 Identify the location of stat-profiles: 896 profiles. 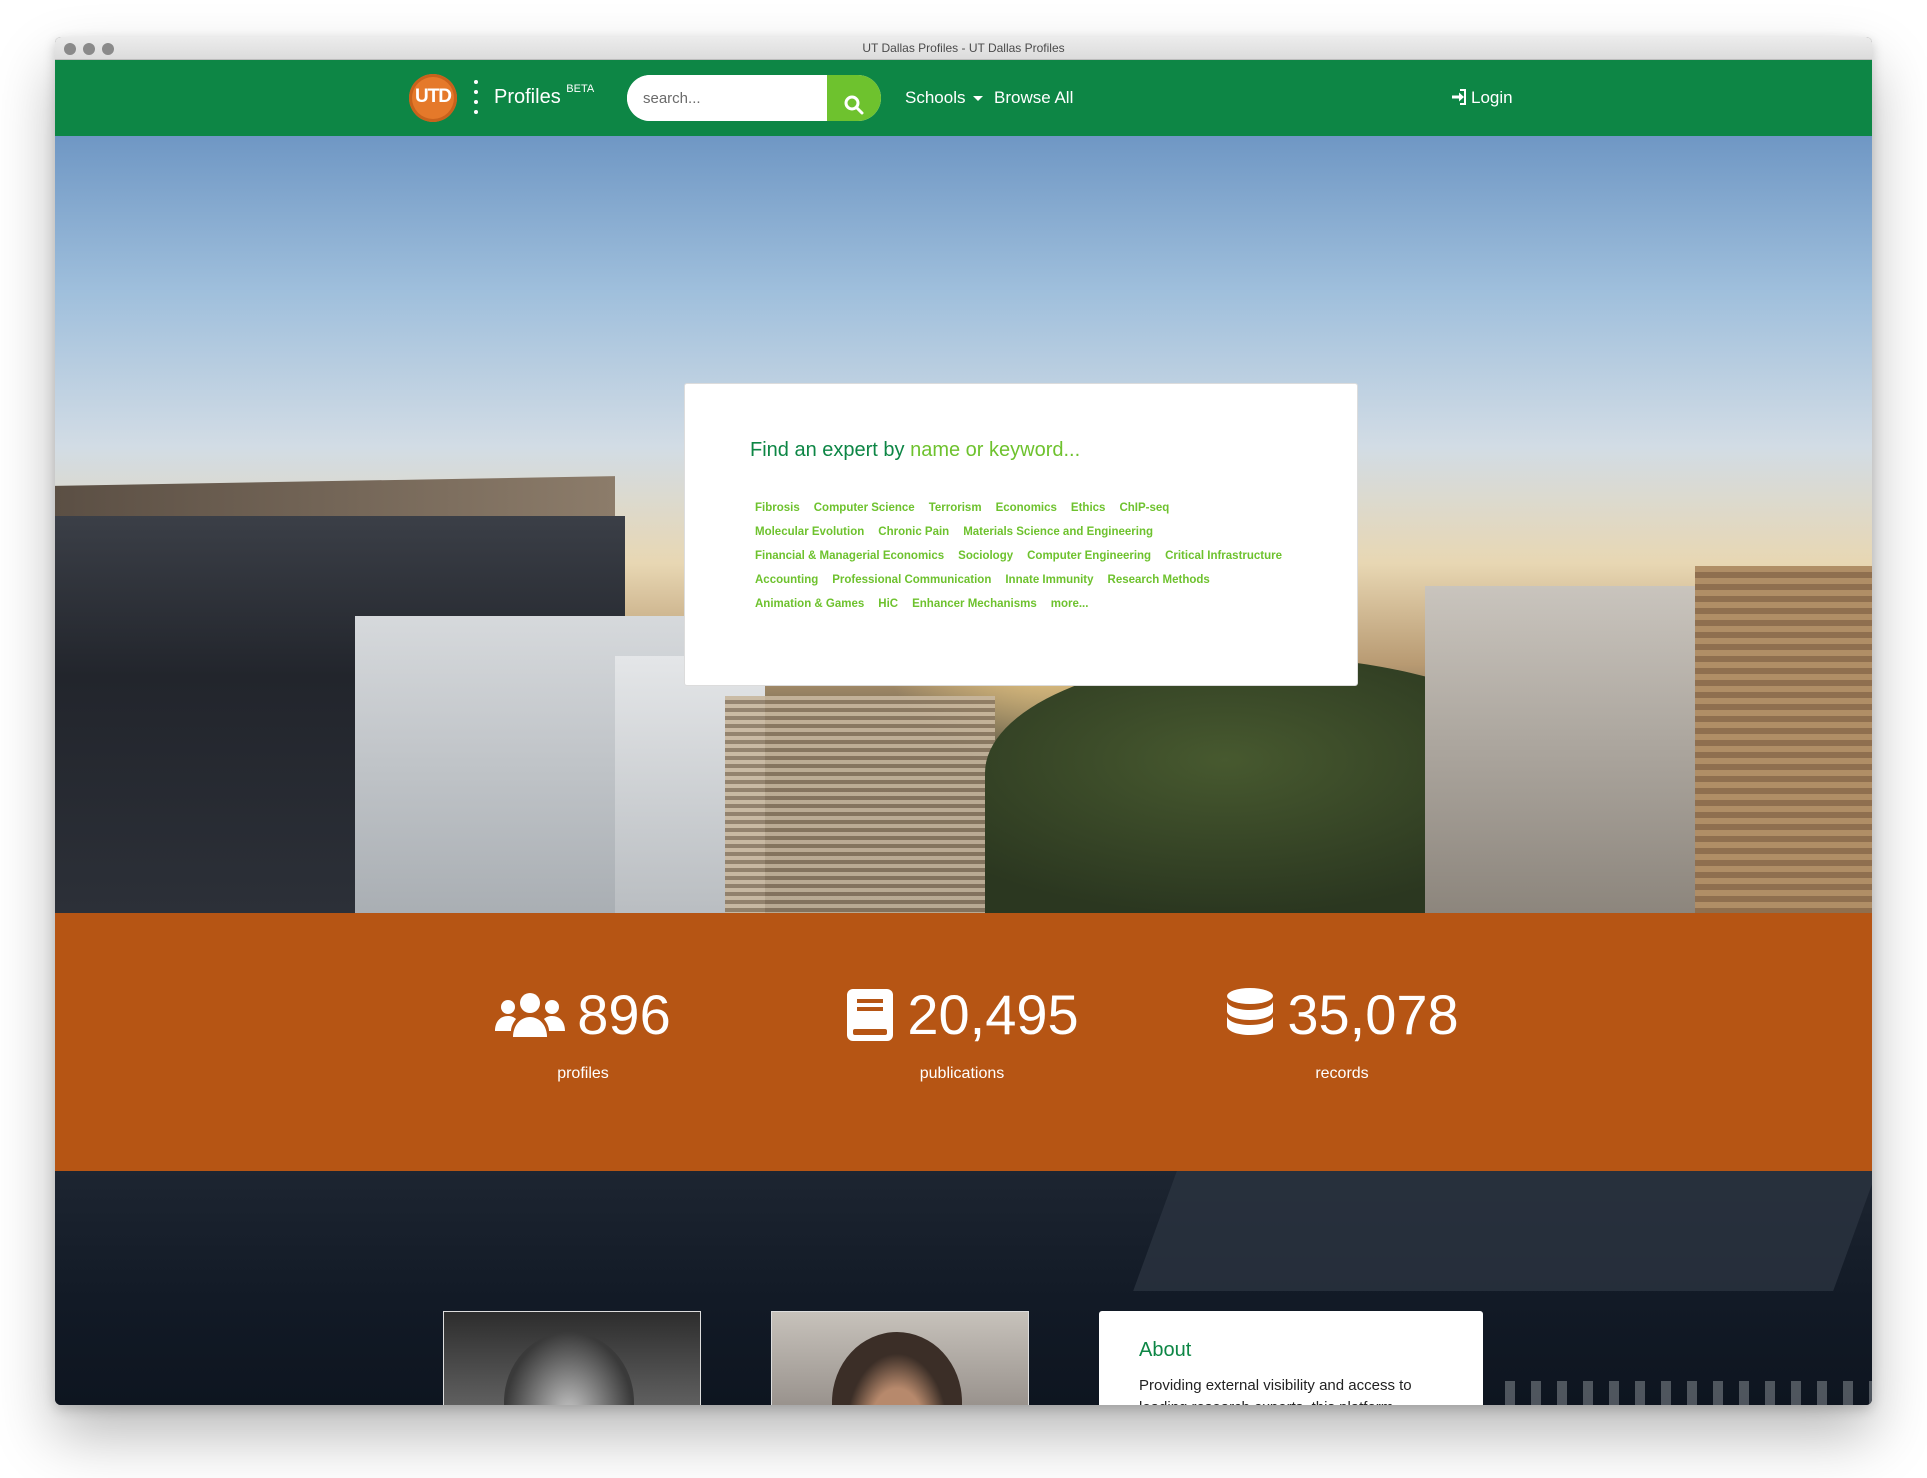
(583, 1034).